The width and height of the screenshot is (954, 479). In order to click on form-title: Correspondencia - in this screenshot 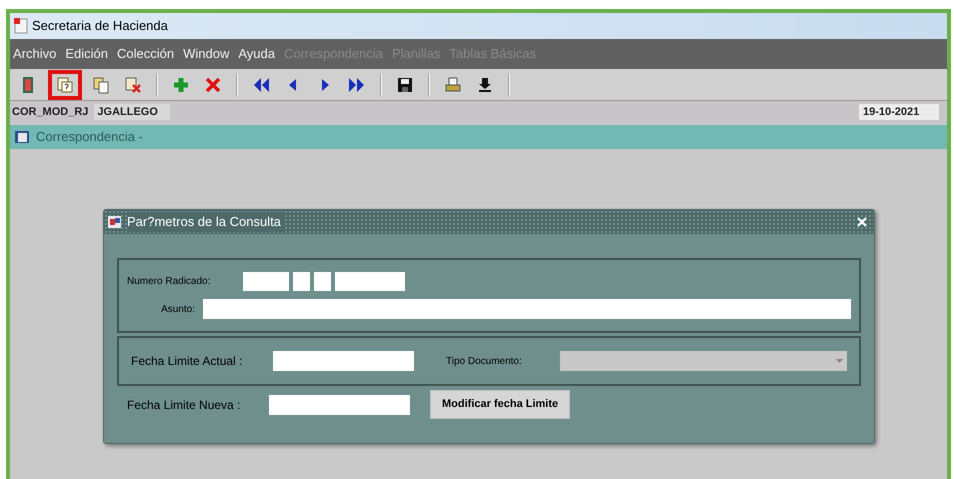, I will do `click(89, 137)`.